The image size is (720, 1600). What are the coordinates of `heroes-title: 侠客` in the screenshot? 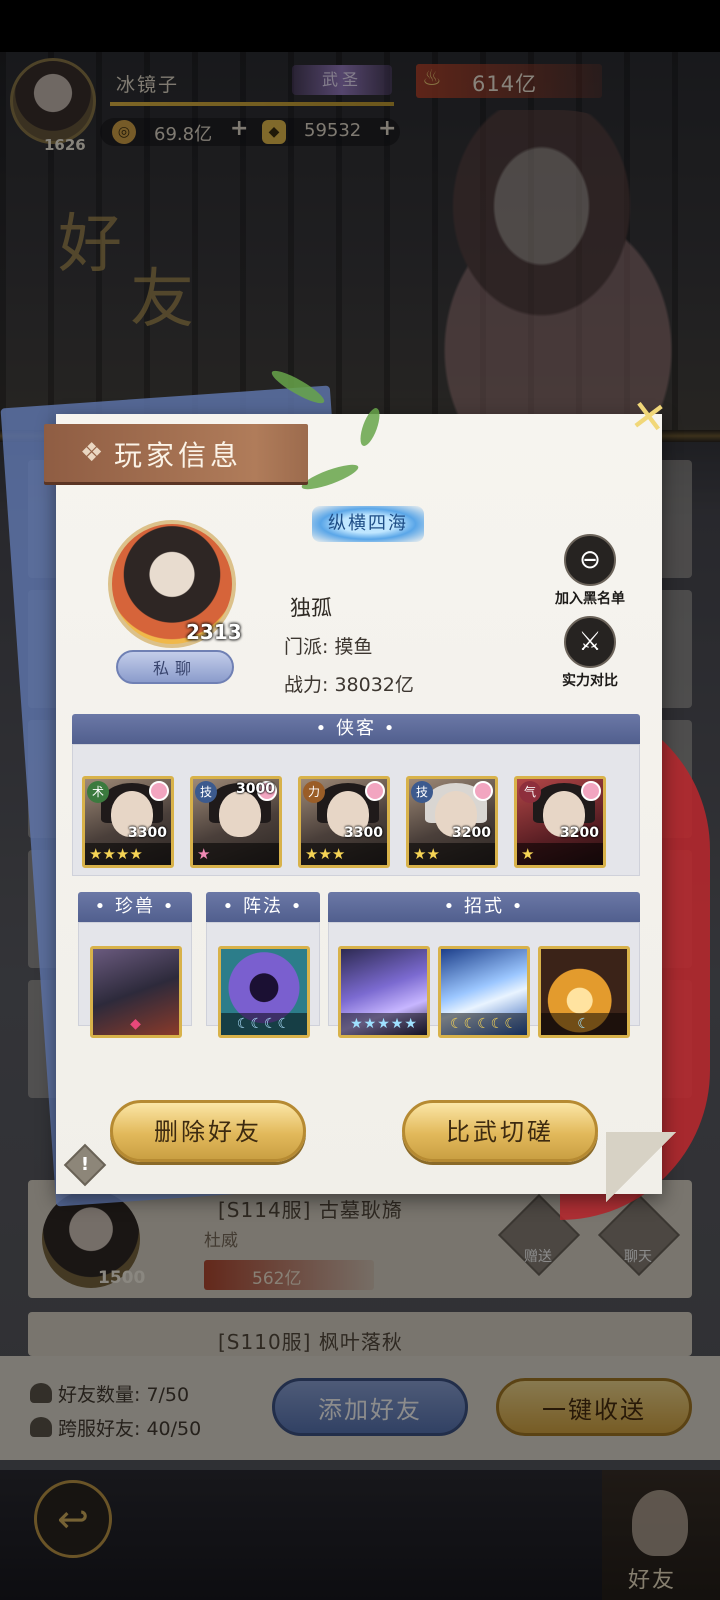 It's located at (356, 728).